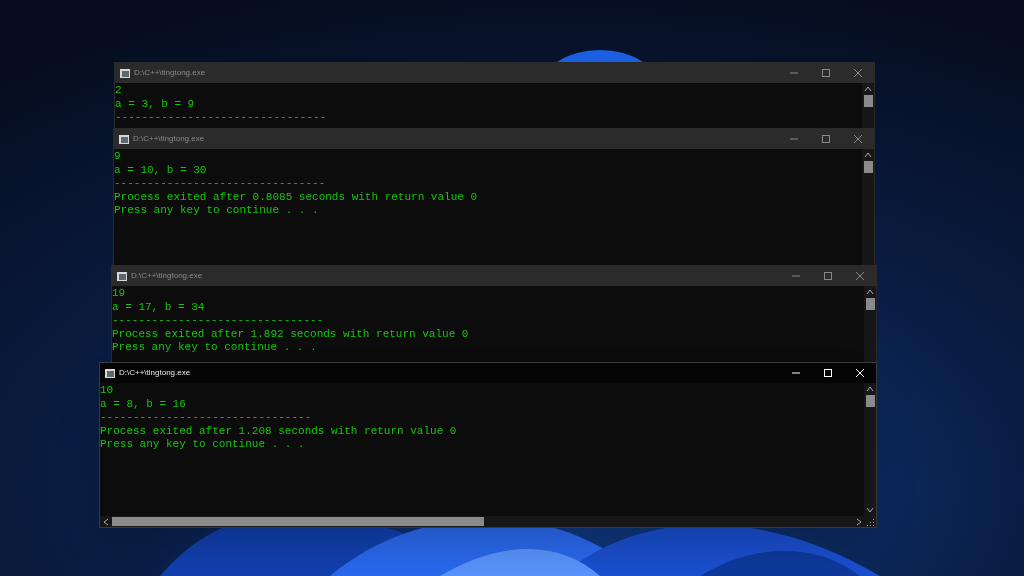 The width and height of the screenshot is (1024, 576). Describe the element at coordinates (290, 334) in the screenshot. I see `console-line: Process exited after 1.892 seconds with return value 0` at that location.